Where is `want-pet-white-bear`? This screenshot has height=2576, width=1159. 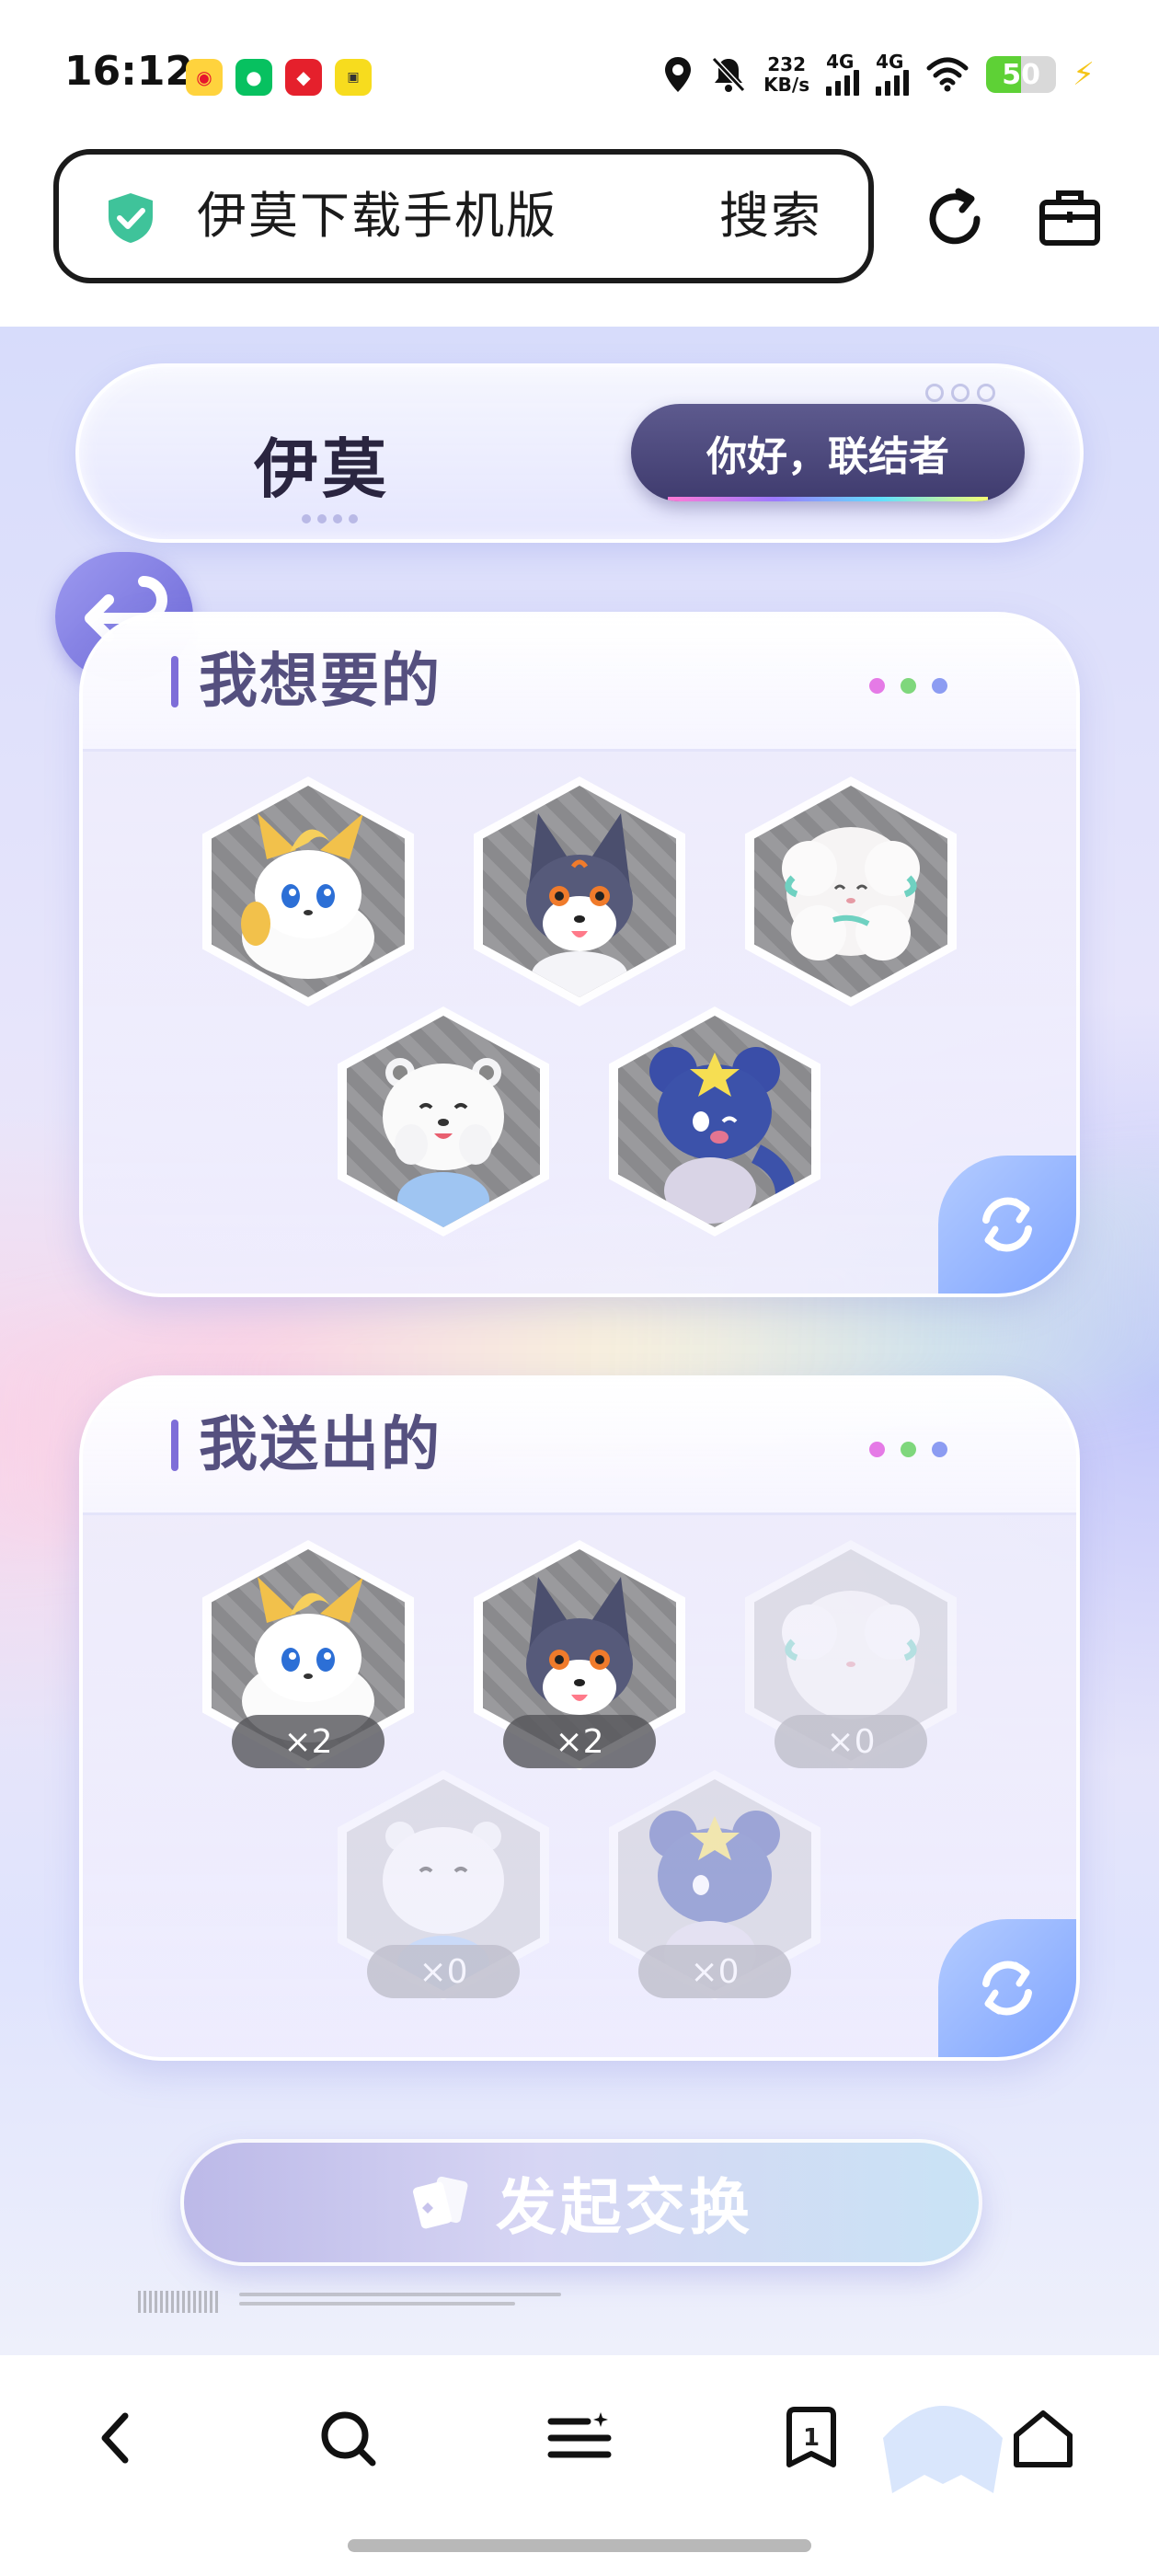 want-pet-white-bear is located at coordinates (443, 1121).